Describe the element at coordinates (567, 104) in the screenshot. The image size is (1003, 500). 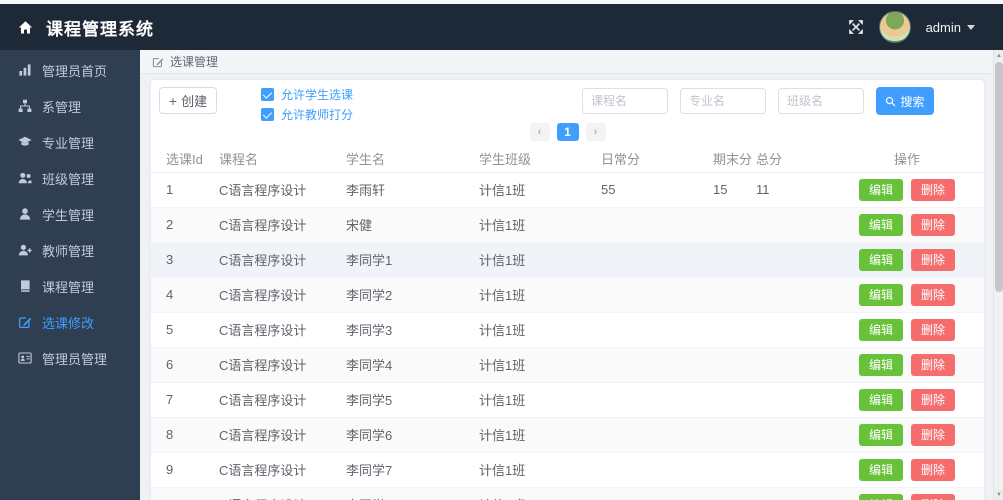
I see `toolbar: + 创建 允许学生选课允许教师打分 搜索` at that location.